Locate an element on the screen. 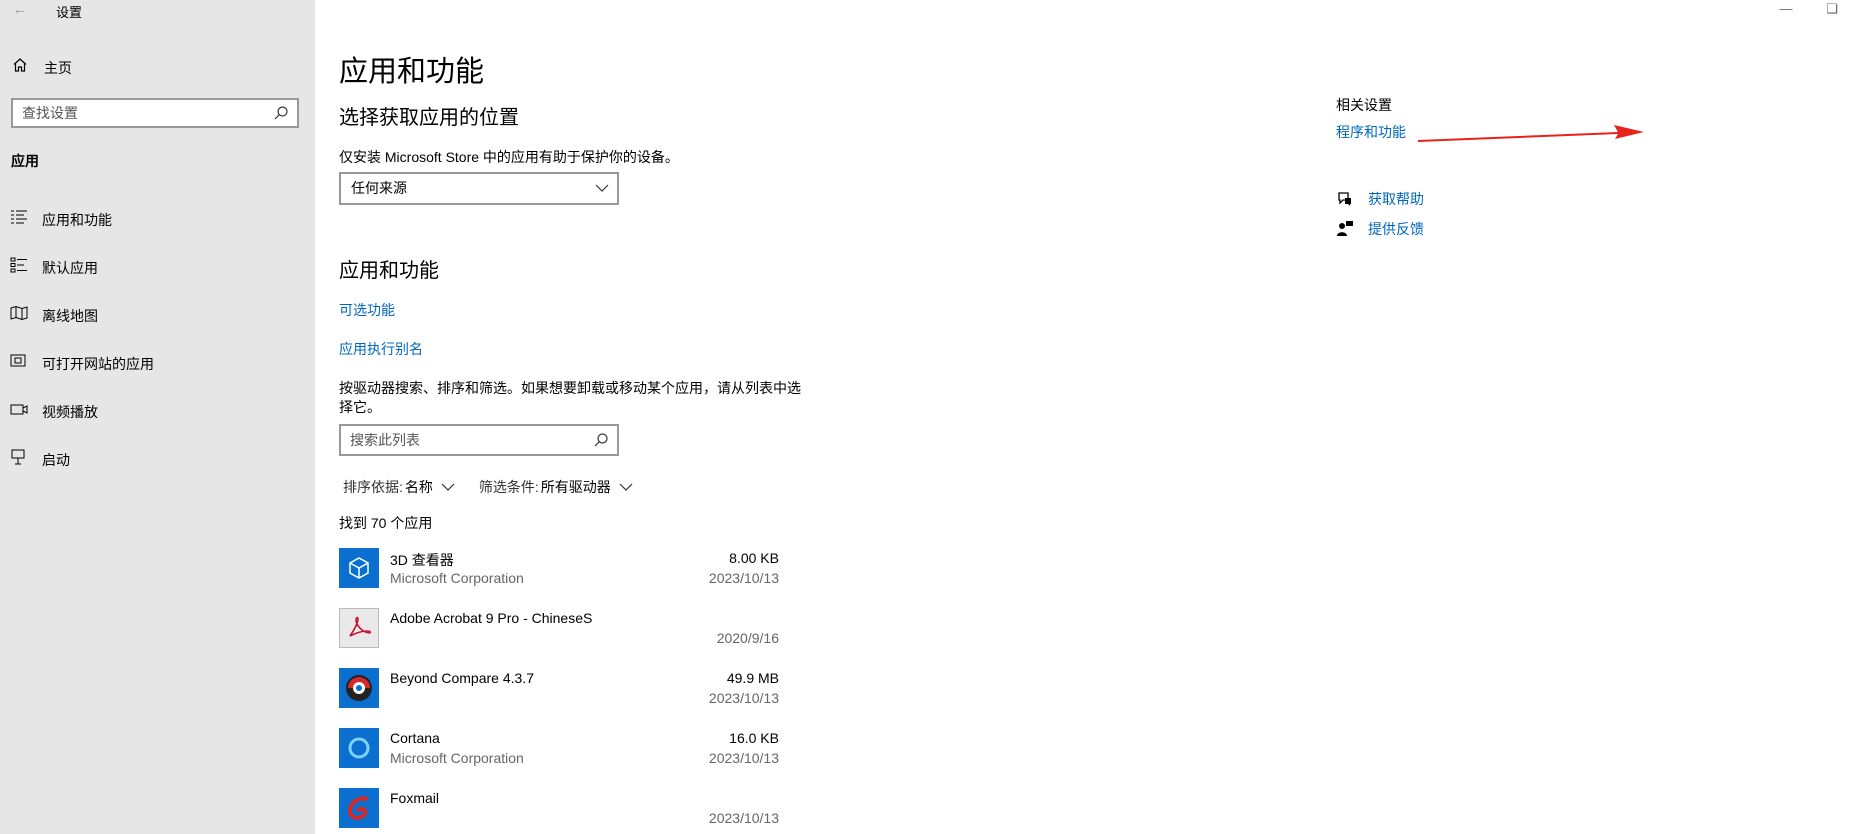 Image resolution: width=1855 pixels, height=834 pixels. feedback-icon is located at coordinates (1345, 228).